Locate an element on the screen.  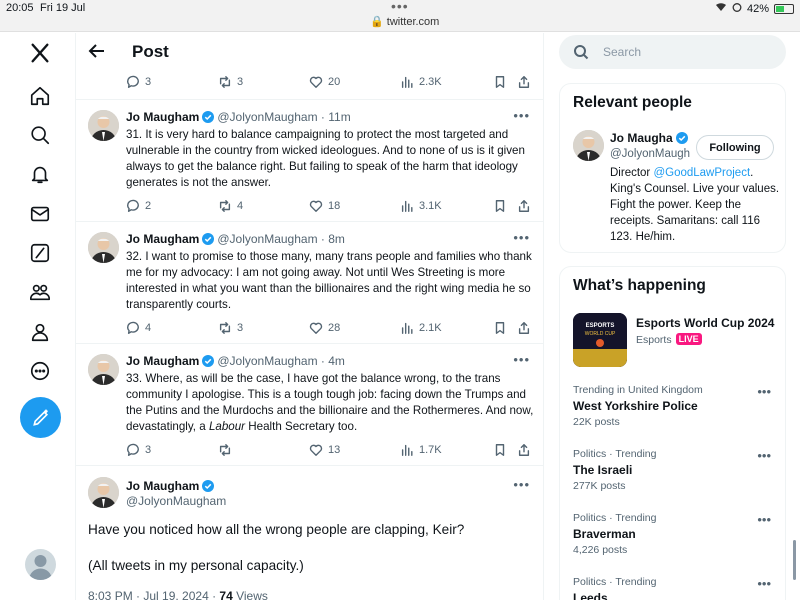
like-button: 18 is located at coordinates (324, 206).